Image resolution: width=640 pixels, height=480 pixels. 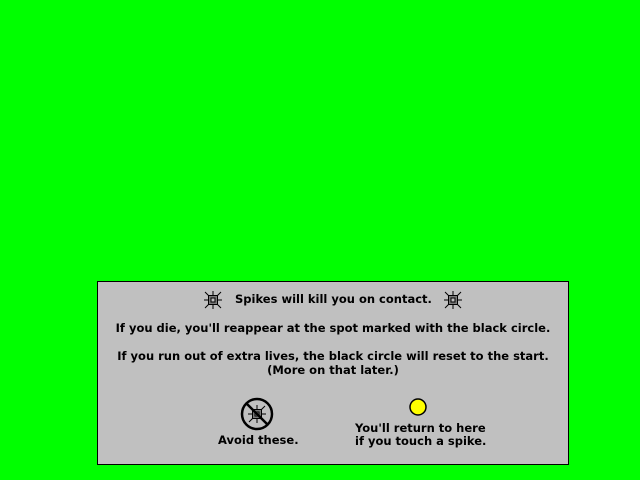 I want to click on avoid-caption: Avoid these., so click(x=258, y=440).